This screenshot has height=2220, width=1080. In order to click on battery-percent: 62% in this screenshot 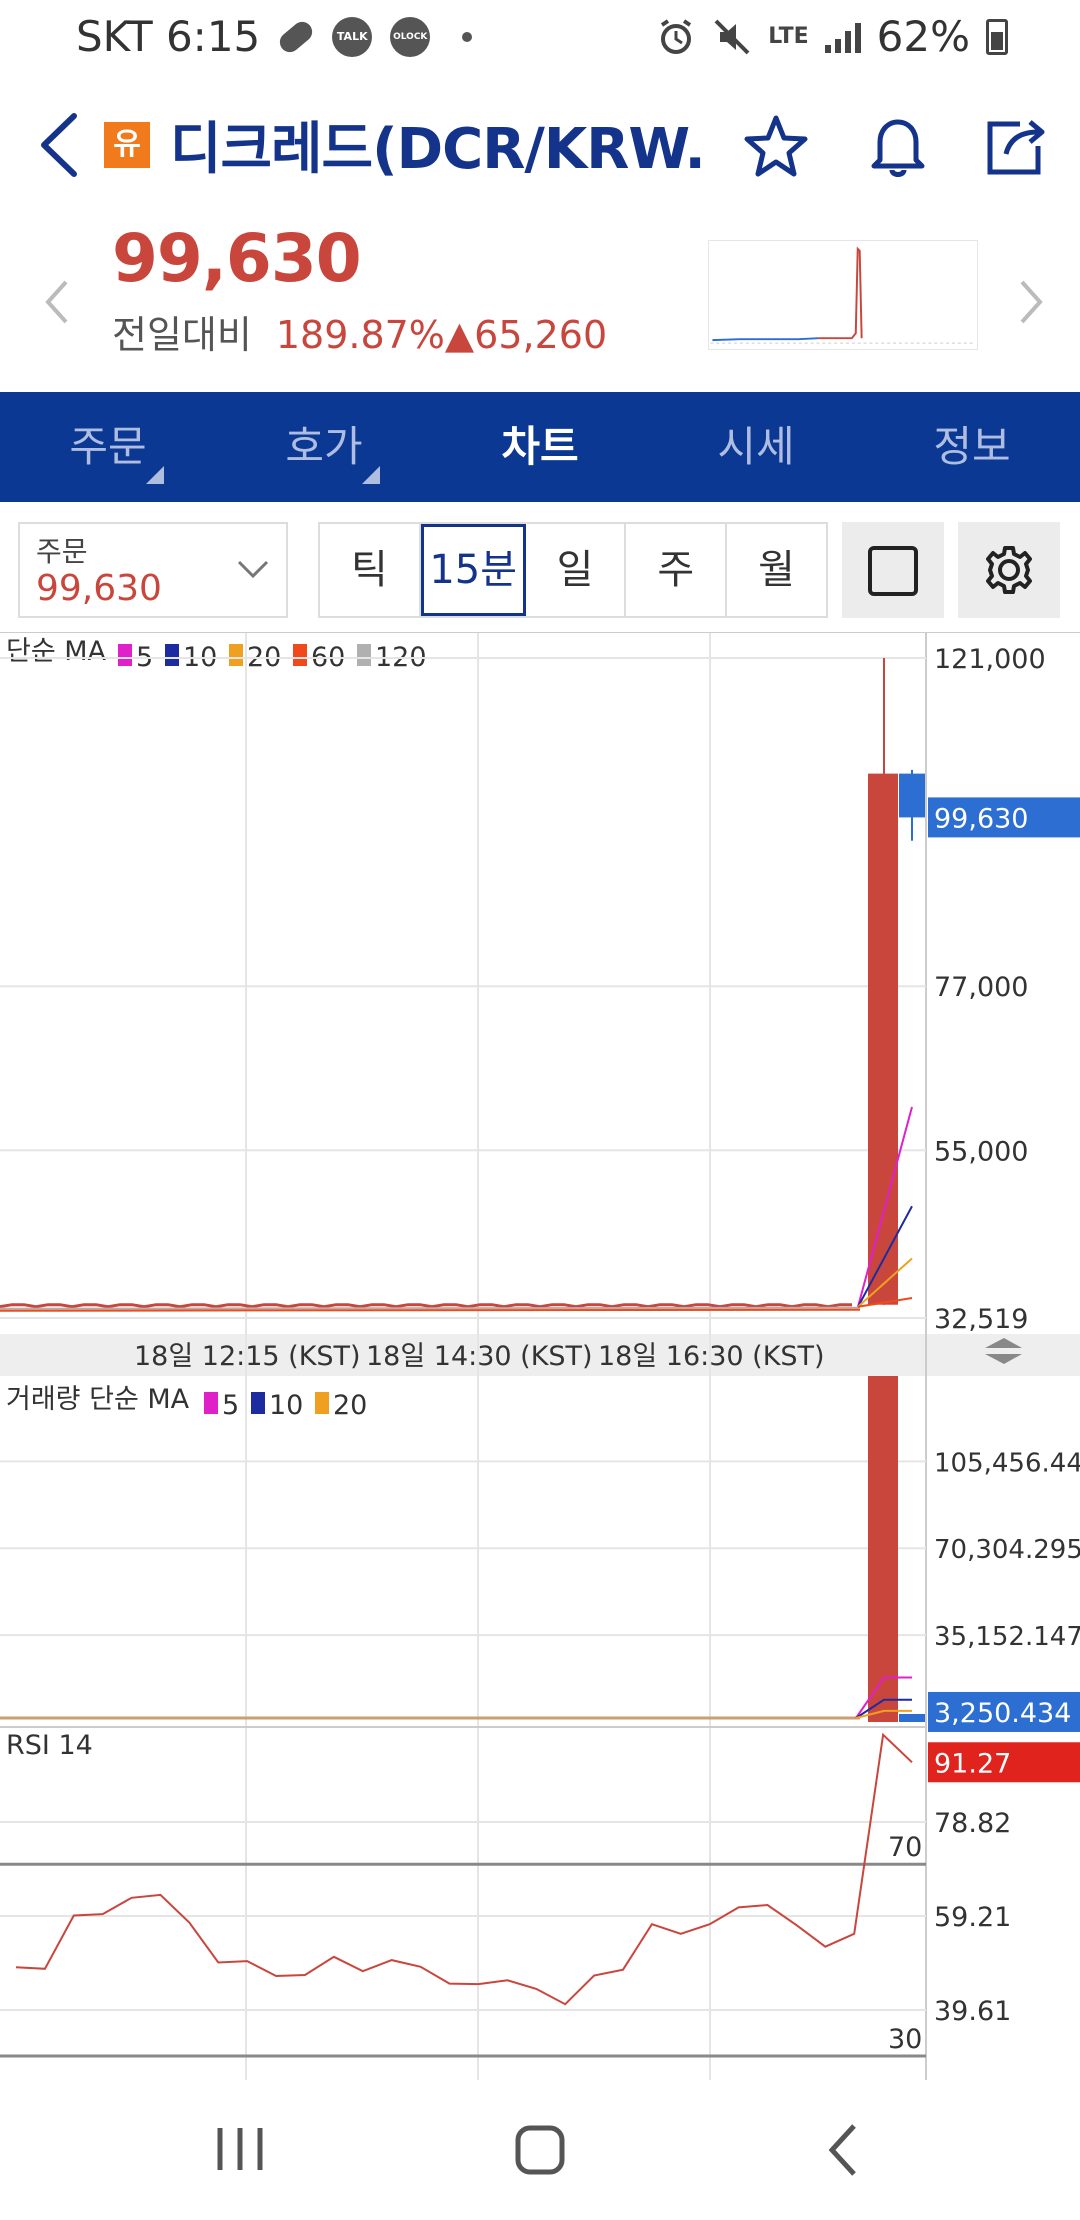, I will do `click(923, 36)`.